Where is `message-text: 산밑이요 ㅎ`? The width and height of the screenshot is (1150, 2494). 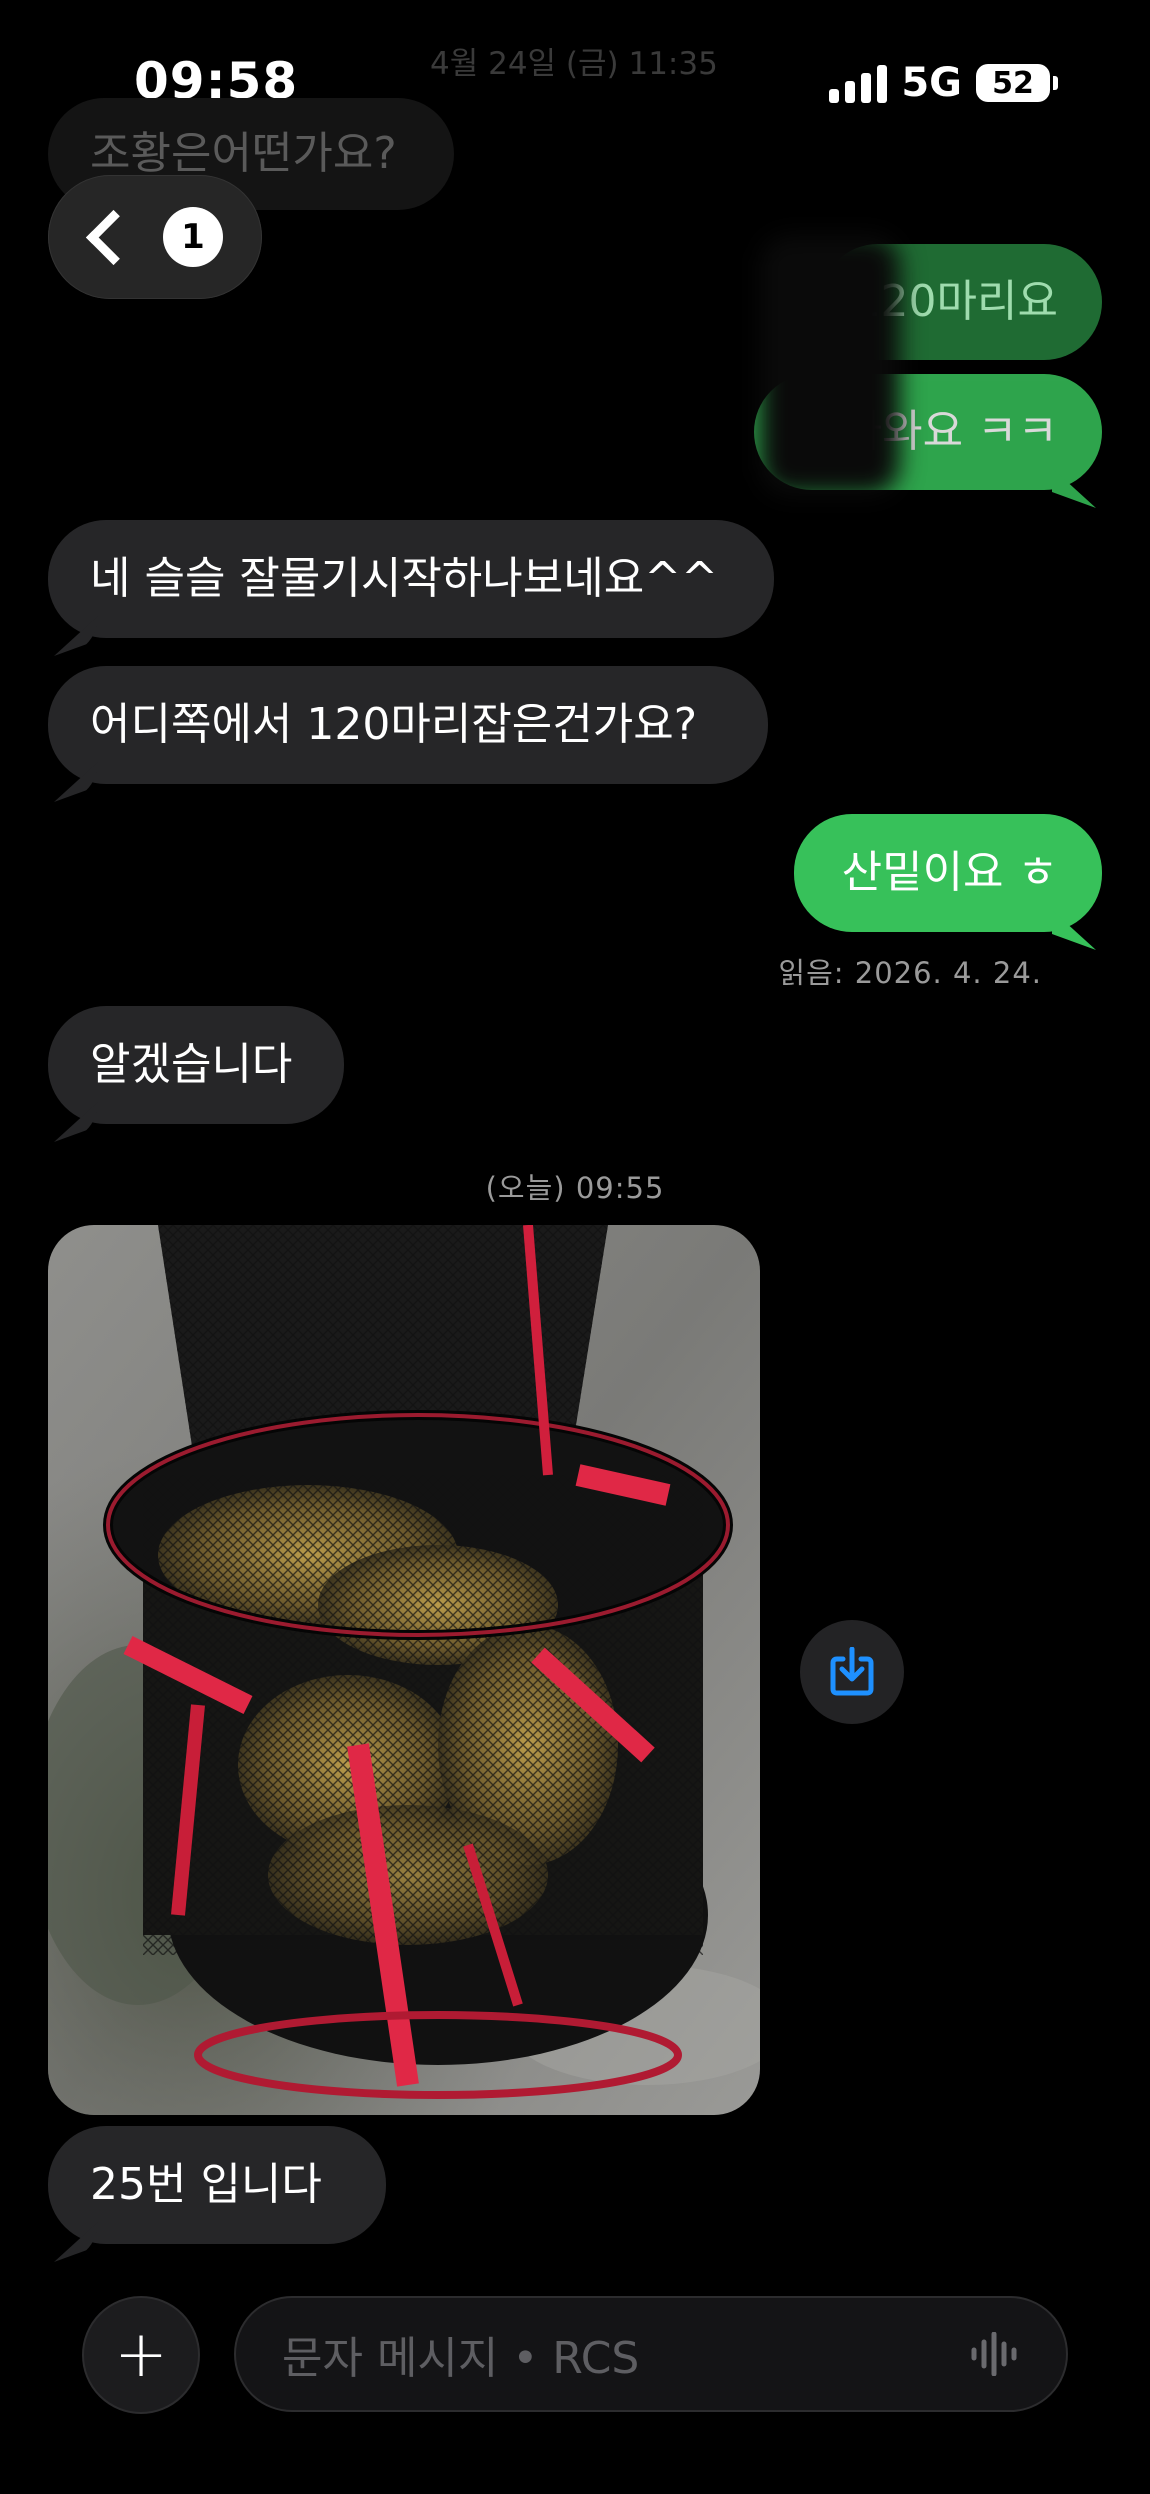 message-text: 산밑이요 ㅎ is located at coordinates (949, 872).